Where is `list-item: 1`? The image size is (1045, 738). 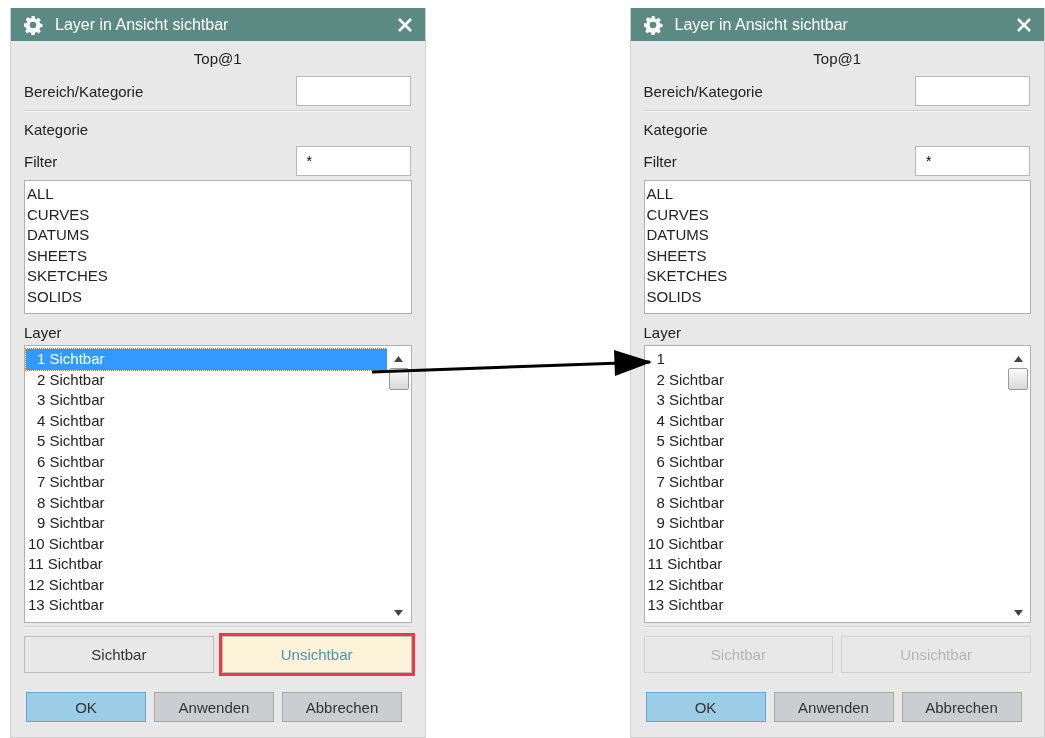 list-item: 1 is located at coordinates (825, 359).